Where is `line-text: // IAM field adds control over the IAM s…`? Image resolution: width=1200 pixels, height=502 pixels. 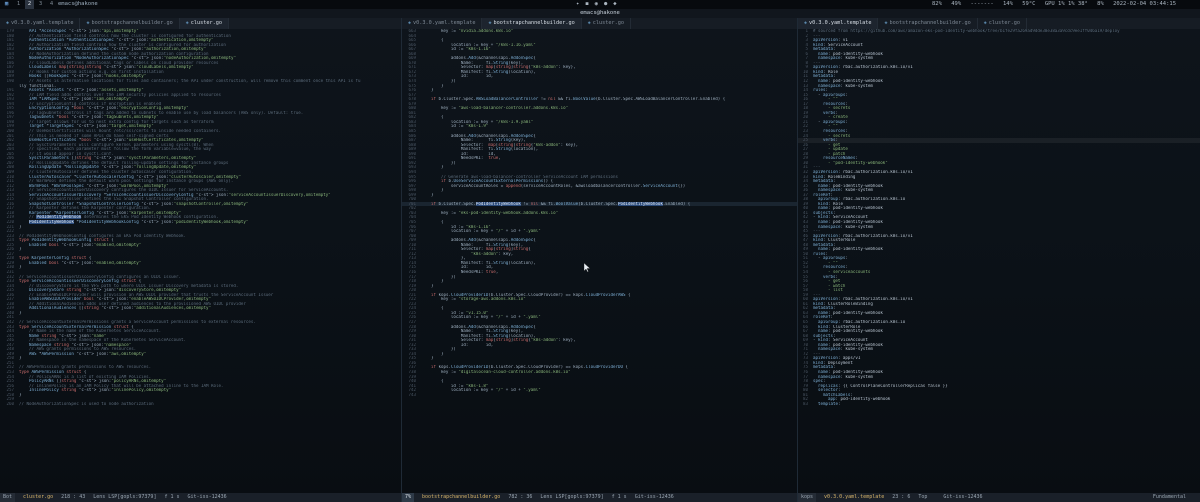 line-text: // IAM field adds control over the IAM s… is located at coordinates (124, 94).